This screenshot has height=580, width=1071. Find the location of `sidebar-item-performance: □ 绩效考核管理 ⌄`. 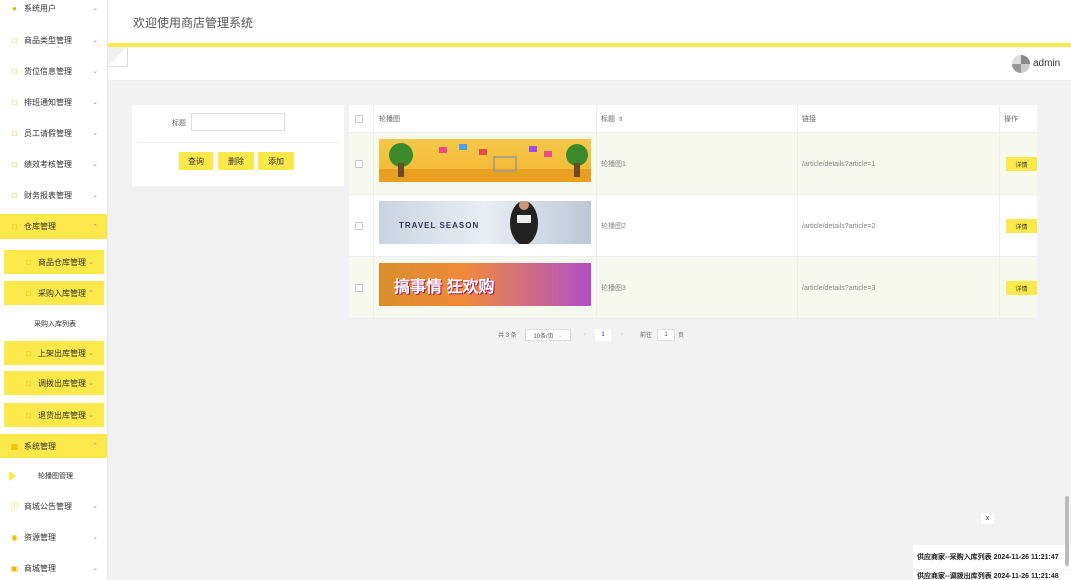

sidebar-item-performance: □ 绩效考核管理 ⌄ is located at coordinates (53, 164).